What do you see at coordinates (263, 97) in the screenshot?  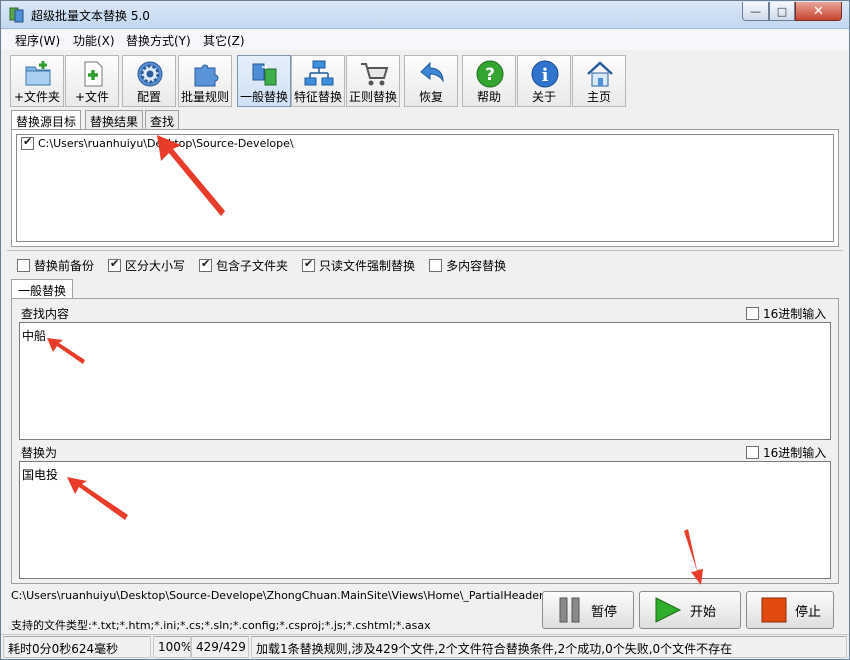 I see `normal-replace-label: 一般替换` at bounding box center [263, 97].